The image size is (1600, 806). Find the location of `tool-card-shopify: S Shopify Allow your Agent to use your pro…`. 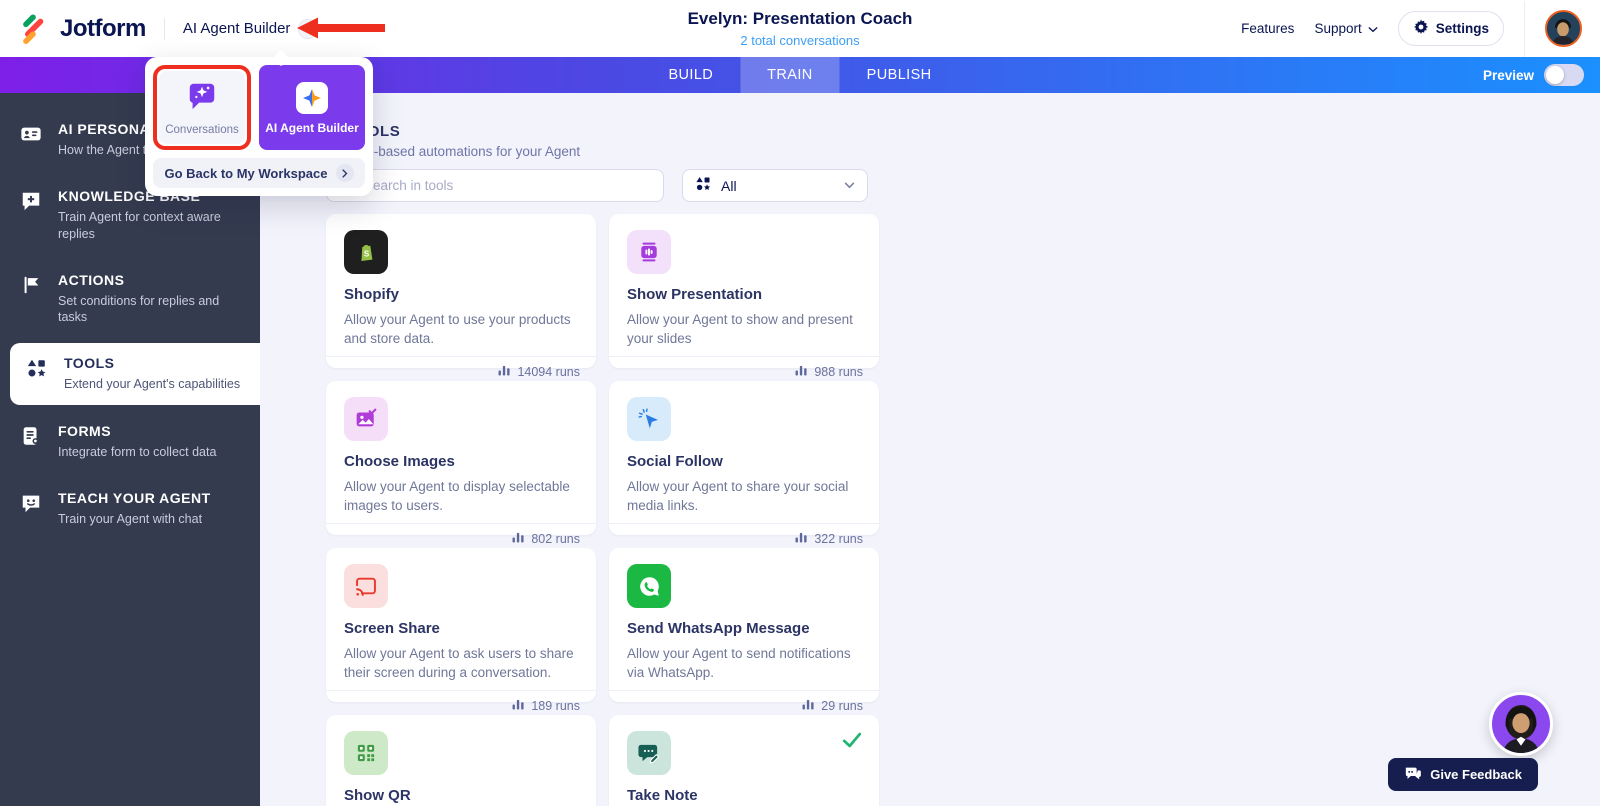

tool-card-shopify: S Shopify Allow your Agent to use your pro… is located at coordinates (461, 296).